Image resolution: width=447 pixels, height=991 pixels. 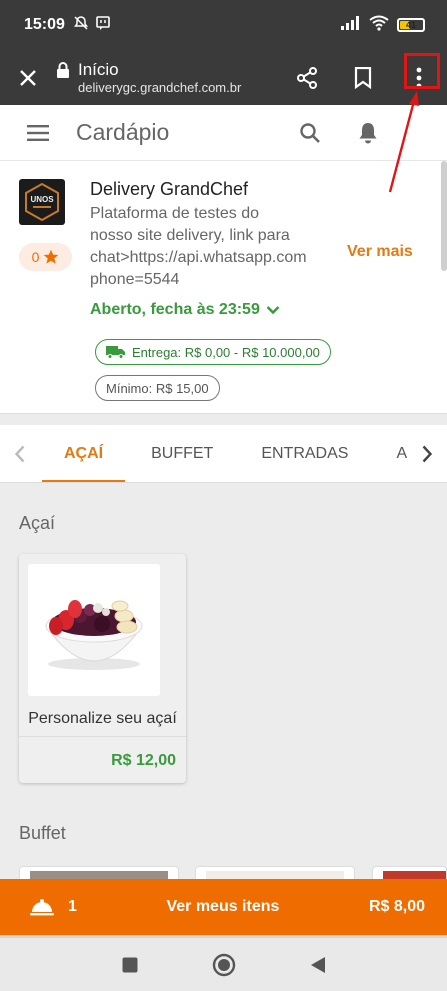 What do you see at coordinates (380, 252) in the screenshot?
I see `see-more-link: Ver mais` at bounding box center [380, 252].